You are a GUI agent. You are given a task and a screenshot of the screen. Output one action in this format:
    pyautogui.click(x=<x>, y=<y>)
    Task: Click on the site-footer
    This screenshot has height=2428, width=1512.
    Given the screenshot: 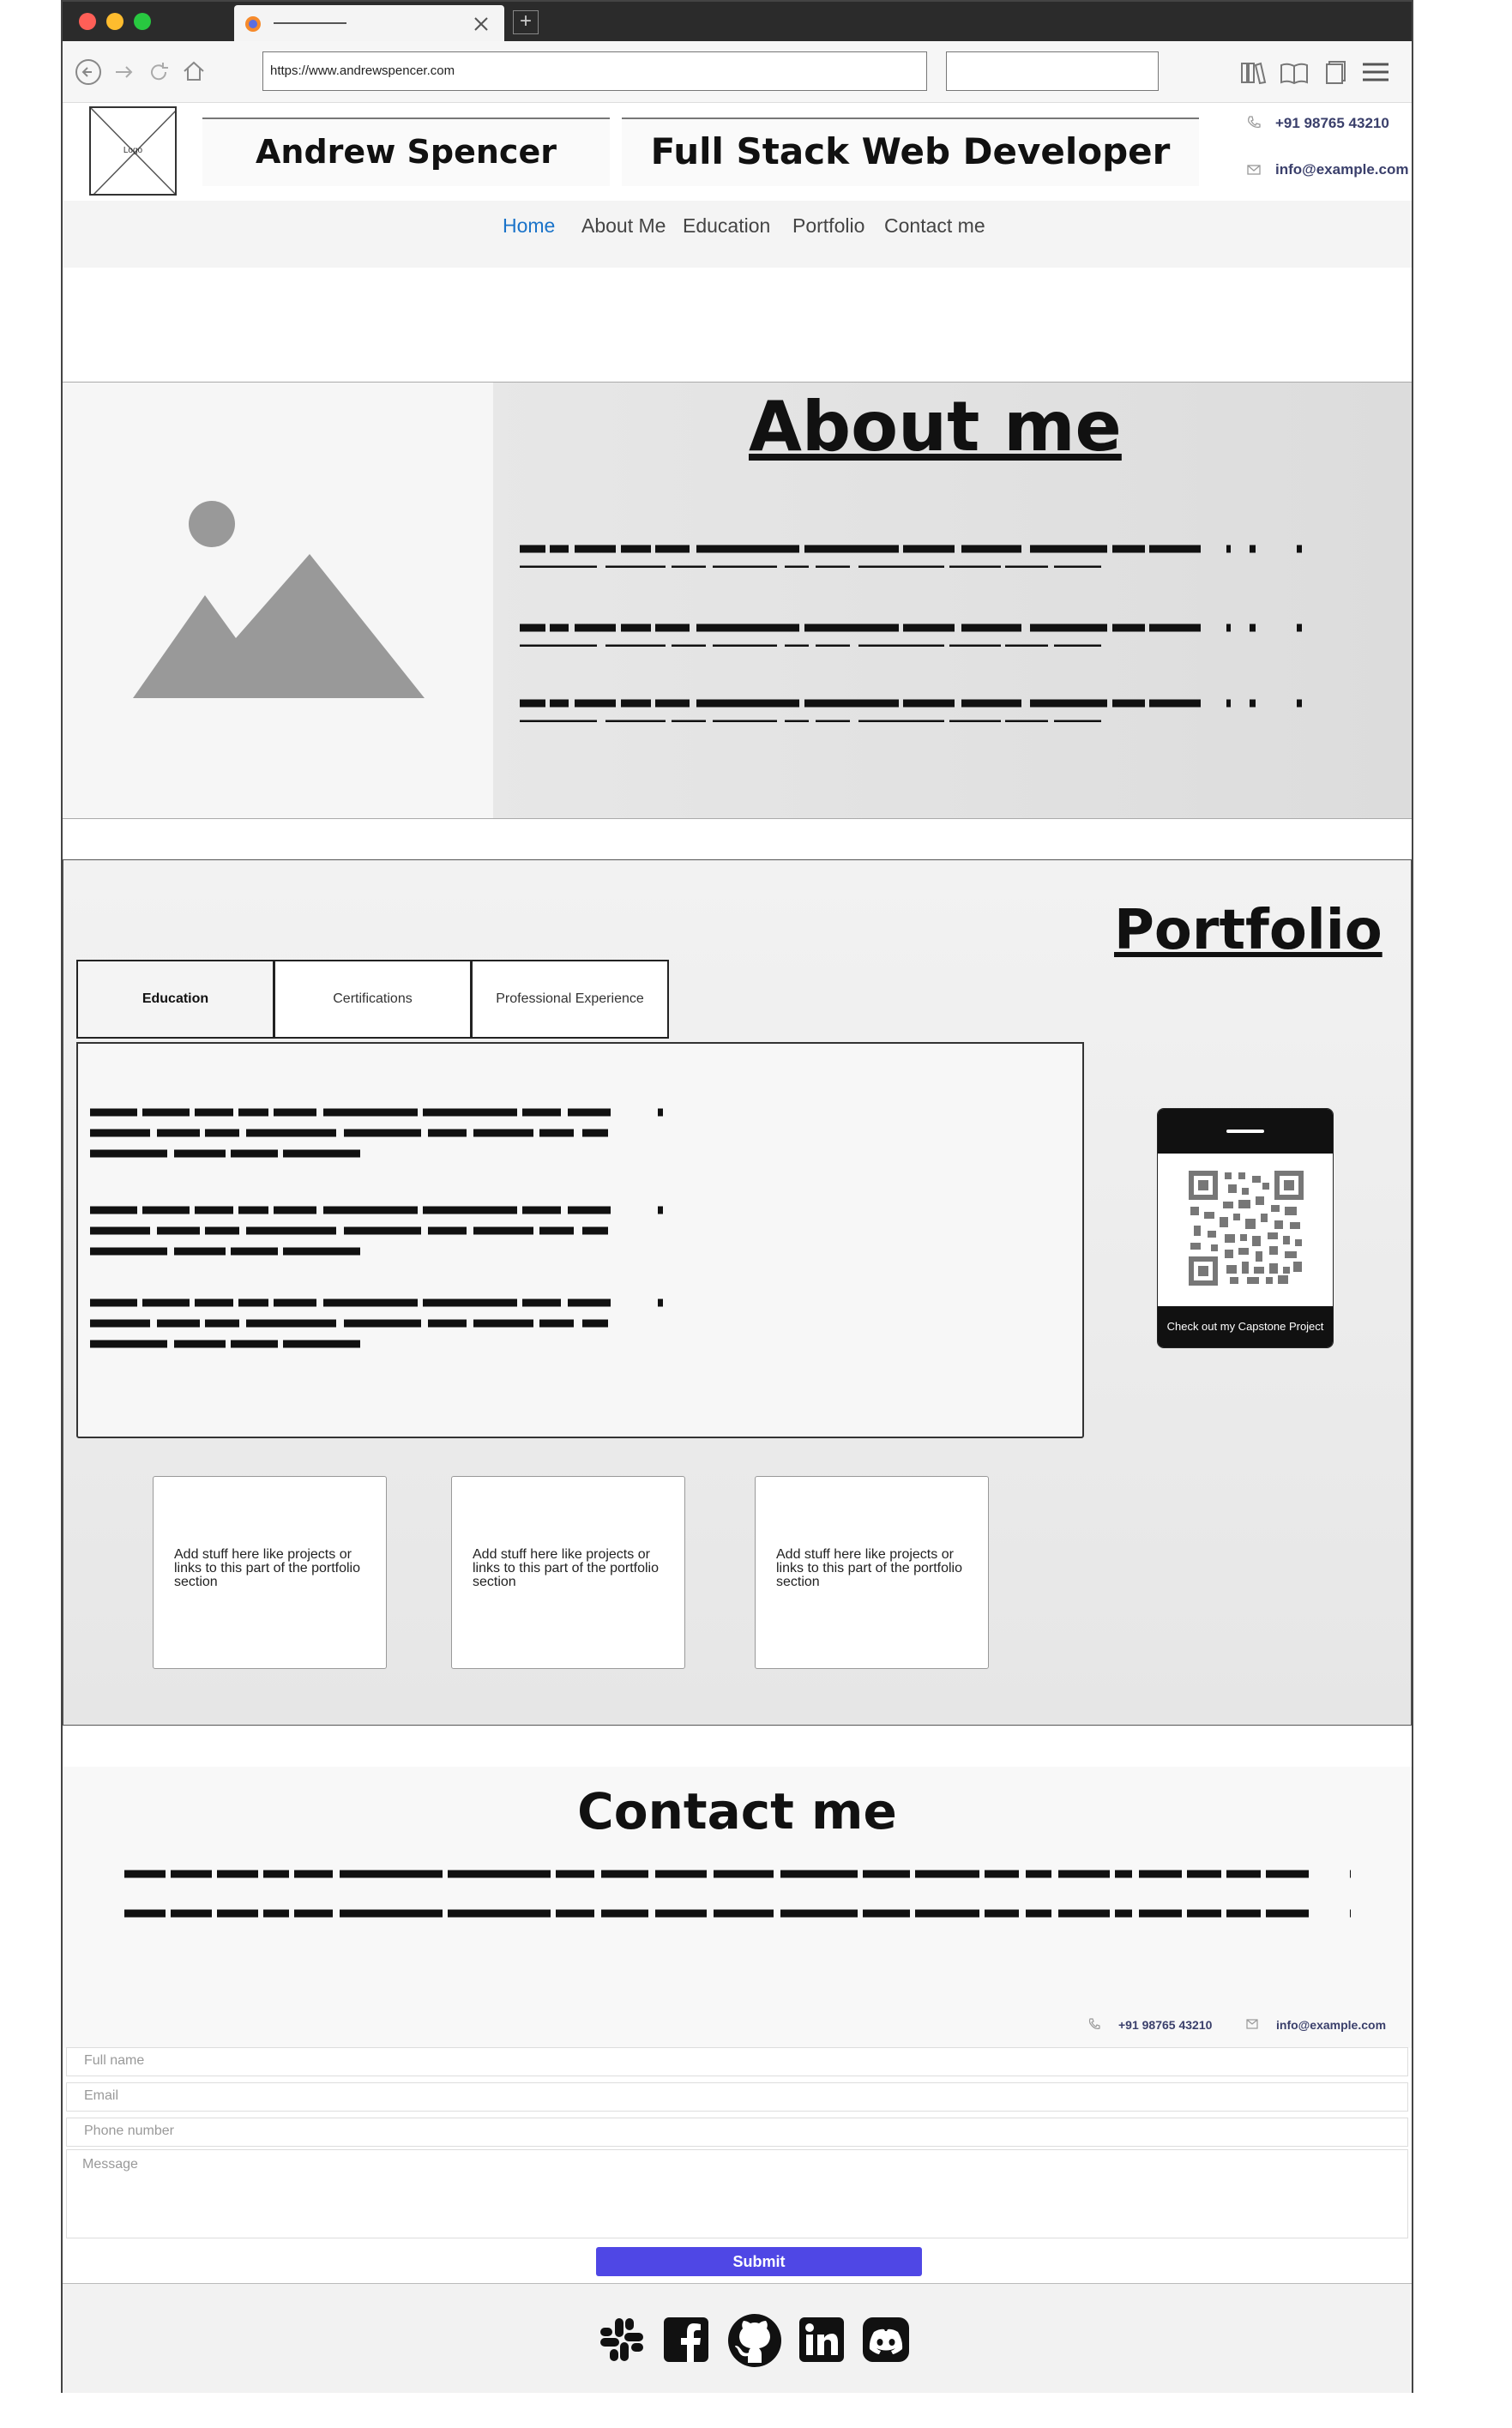 What is the action you would take?
    pyautogui.click(x=737, y=2338)
    